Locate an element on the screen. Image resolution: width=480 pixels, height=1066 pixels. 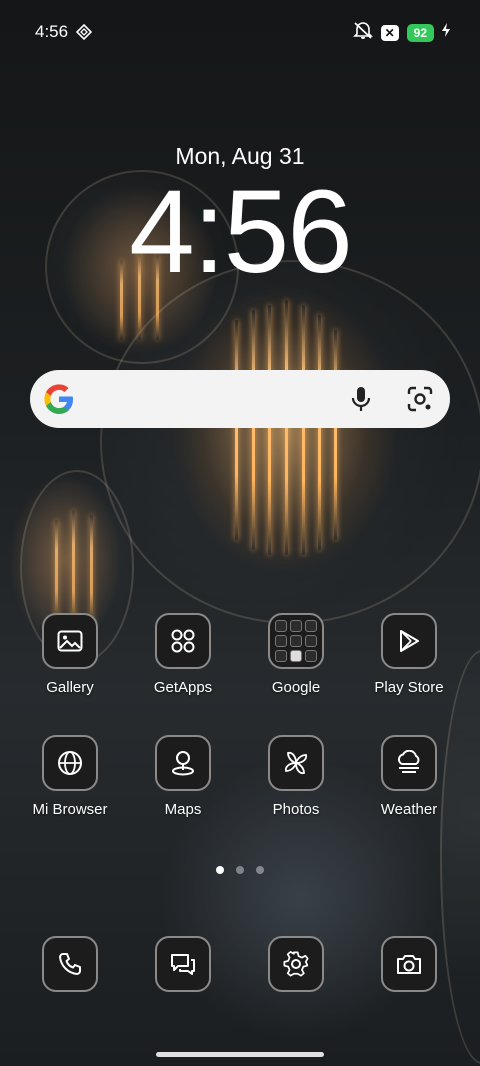
folder-icon is located at coordinates (296, 641).